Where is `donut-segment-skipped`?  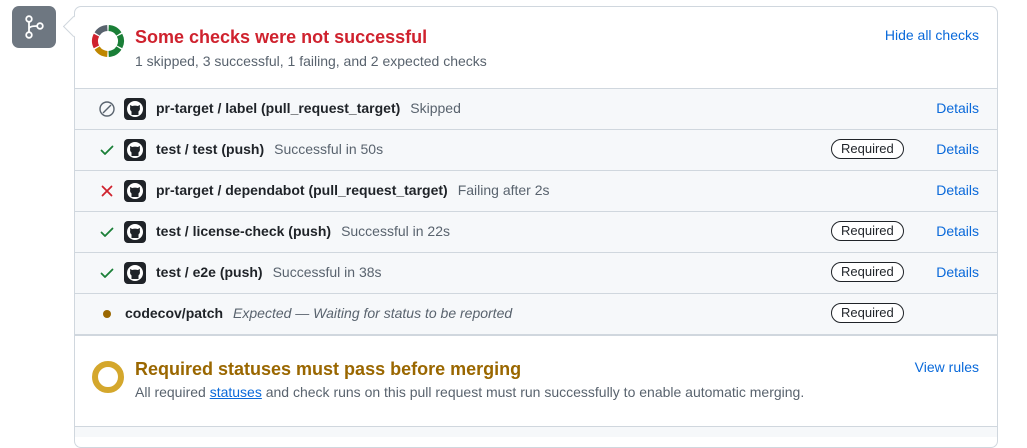 donut-segment-skipped is located at coordinates (101, 30).